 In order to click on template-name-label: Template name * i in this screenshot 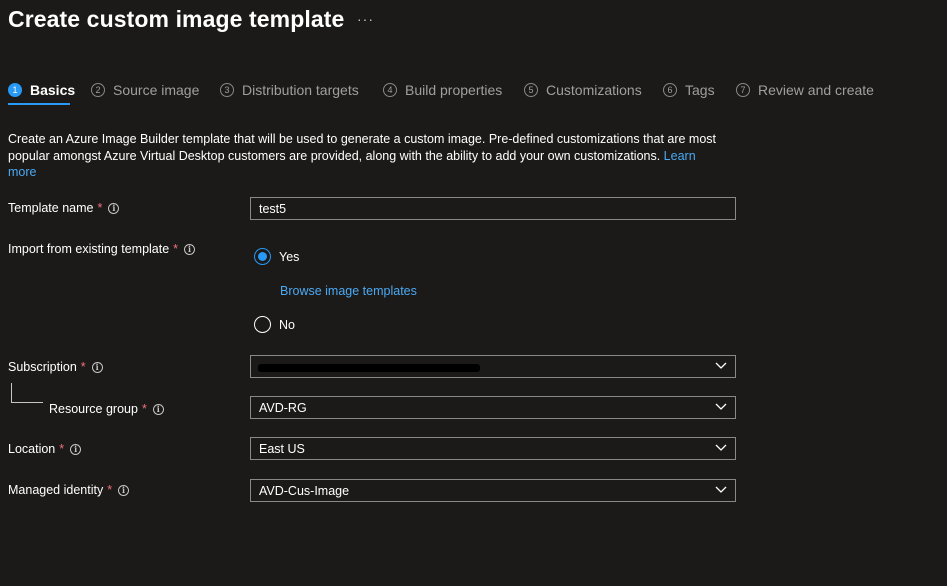, I will do `click(64, 208)`.